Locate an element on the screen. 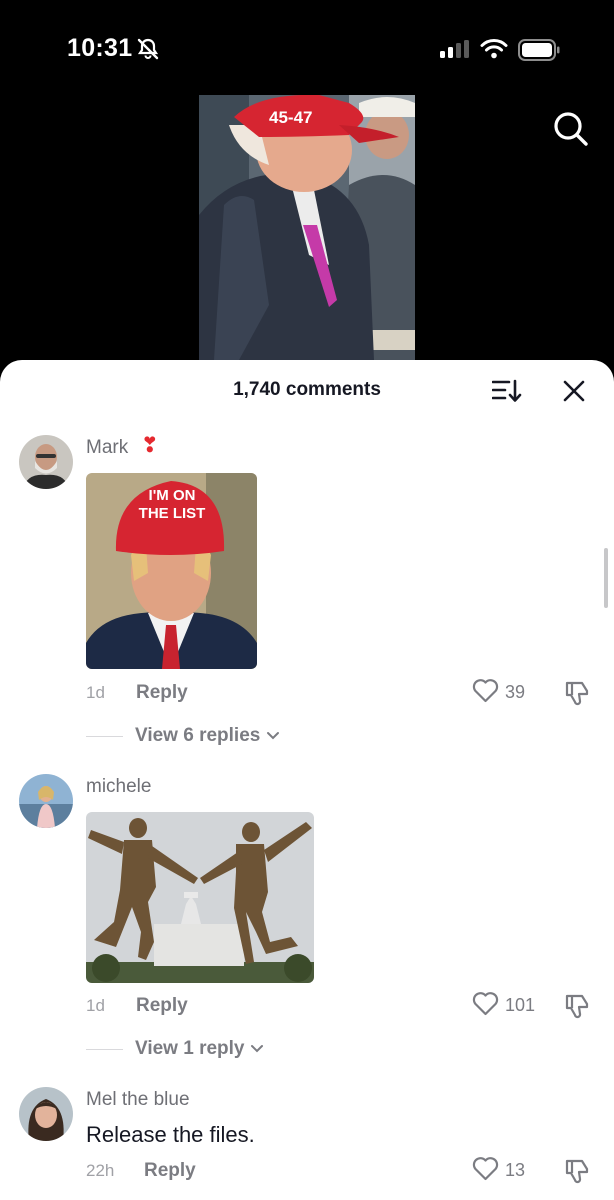  comment-username: Mark is located at coordinates (107, 448).